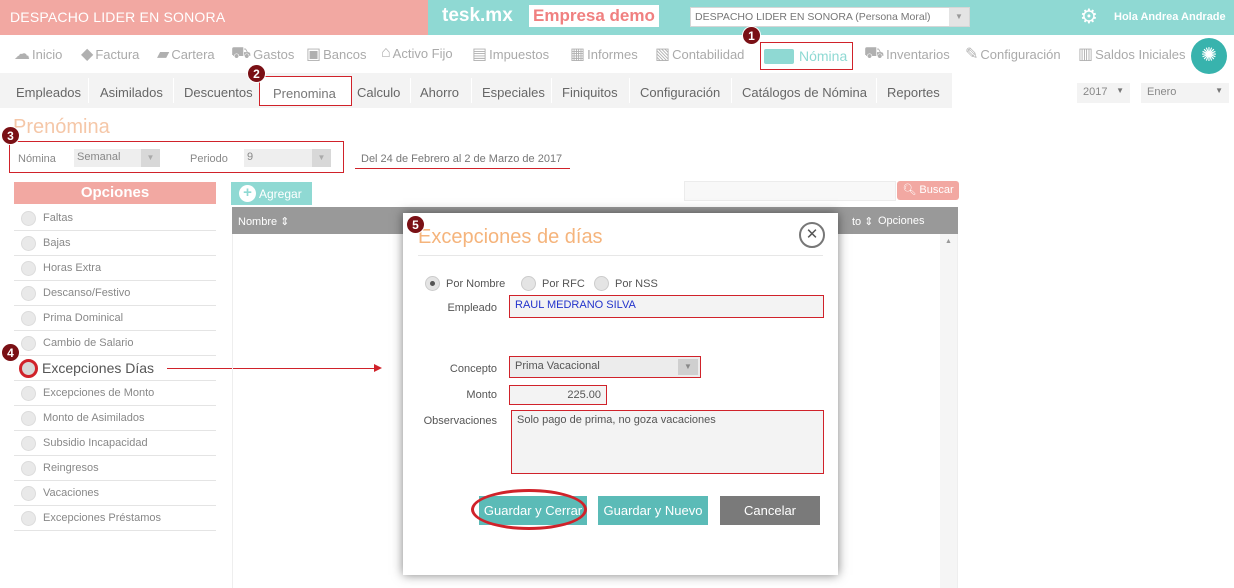 This screenshot has height=588, width=1234. Describe the element at coordinates (271, 193) in the screenshot. I see `add-button: + Agregar` at that location.